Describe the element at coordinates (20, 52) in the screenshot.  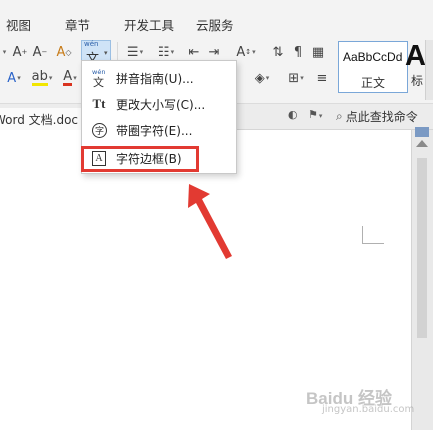
I see `grow-font-icon: A +` at that location.